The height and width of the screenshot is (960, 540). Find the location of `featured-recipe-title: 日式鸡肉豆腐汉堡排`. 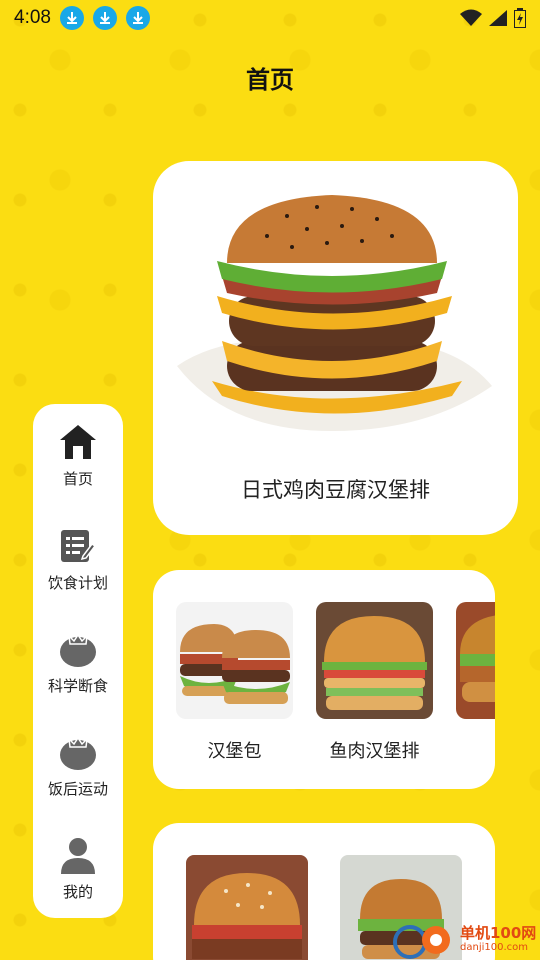

featured-recipe-title: 日式鸡肉豆腐汉堡排 is located at coordinates (335, 490).